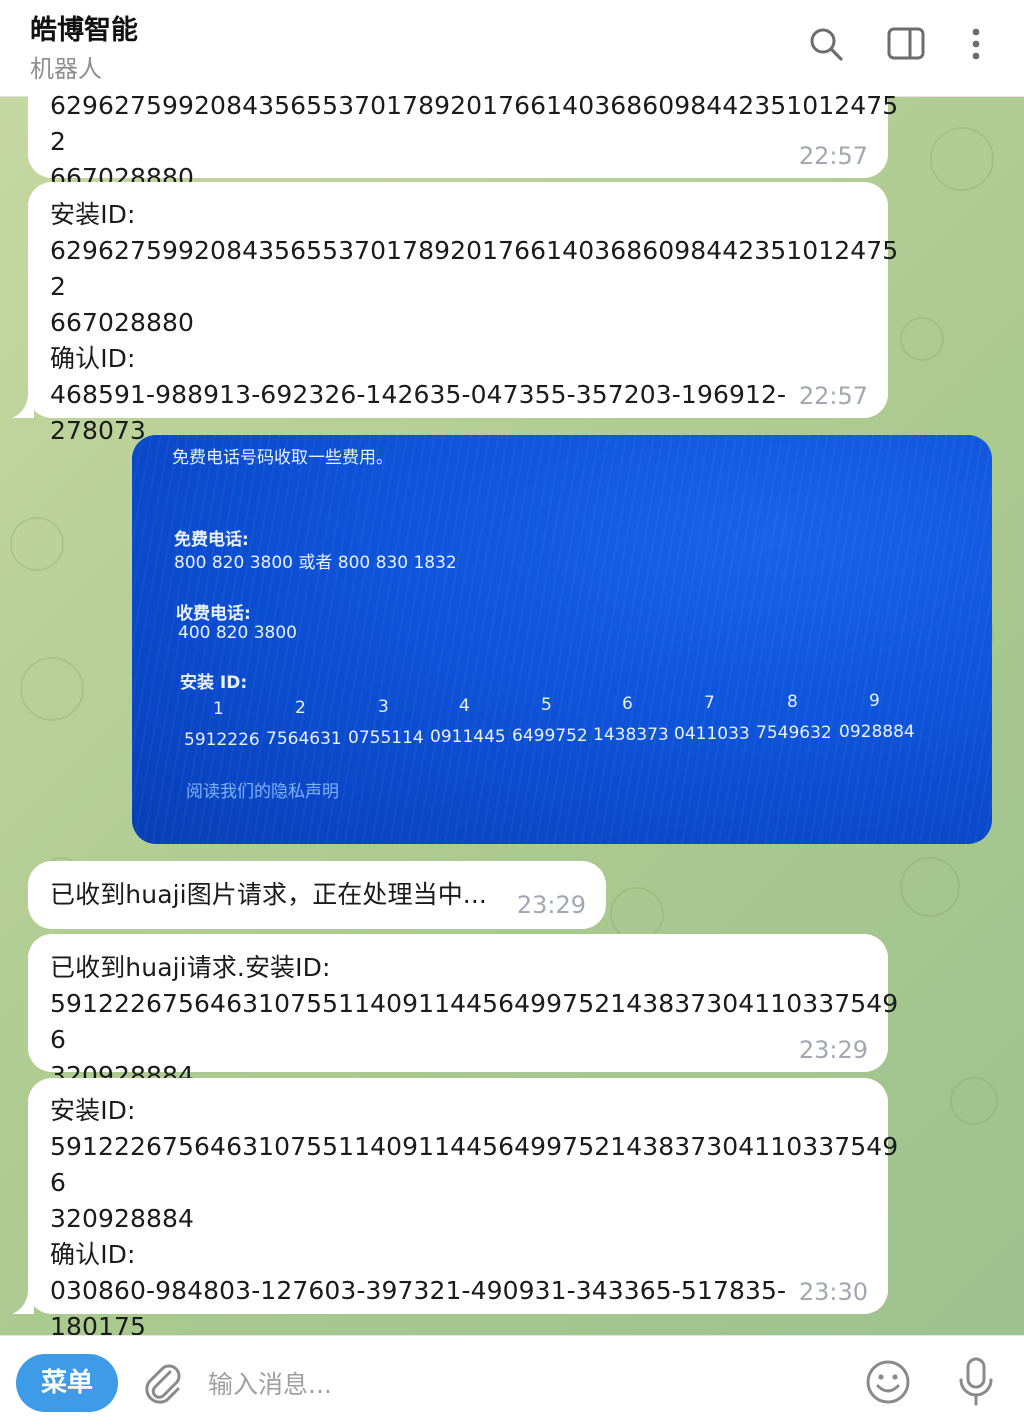  Describe the element at coordinates (214, 683) in the screenshot. I see `photo-id-label: 安装 ID:` at that location.